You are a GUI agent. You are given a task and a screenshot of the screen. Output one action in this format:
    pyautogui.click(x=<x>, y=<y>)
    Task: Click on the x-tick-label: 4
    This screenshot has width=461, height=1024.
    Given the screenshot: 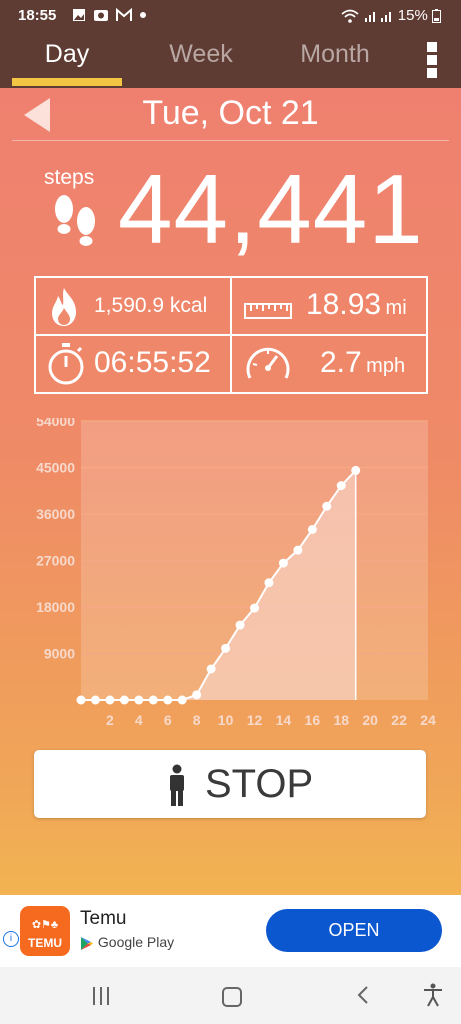 What is the action you would take?
    pyautogui.click(x=139, y=720)
    